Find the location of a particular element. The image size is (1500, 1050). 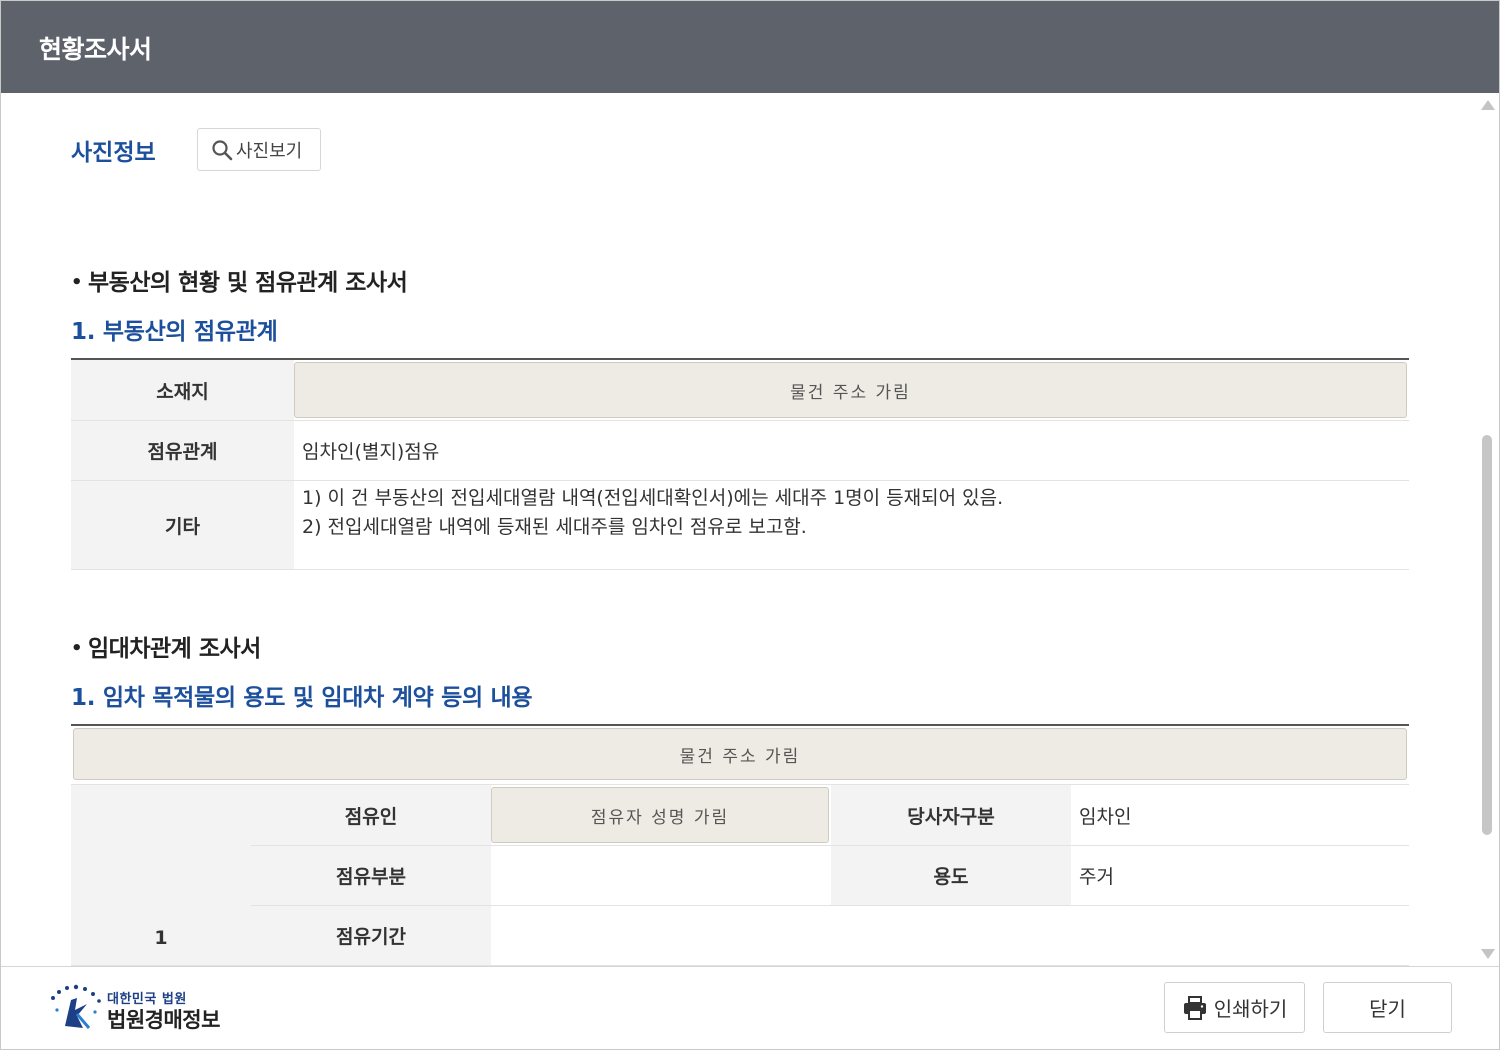

table-row: 물건 주소 가림 is located at coordinates (740, 755).